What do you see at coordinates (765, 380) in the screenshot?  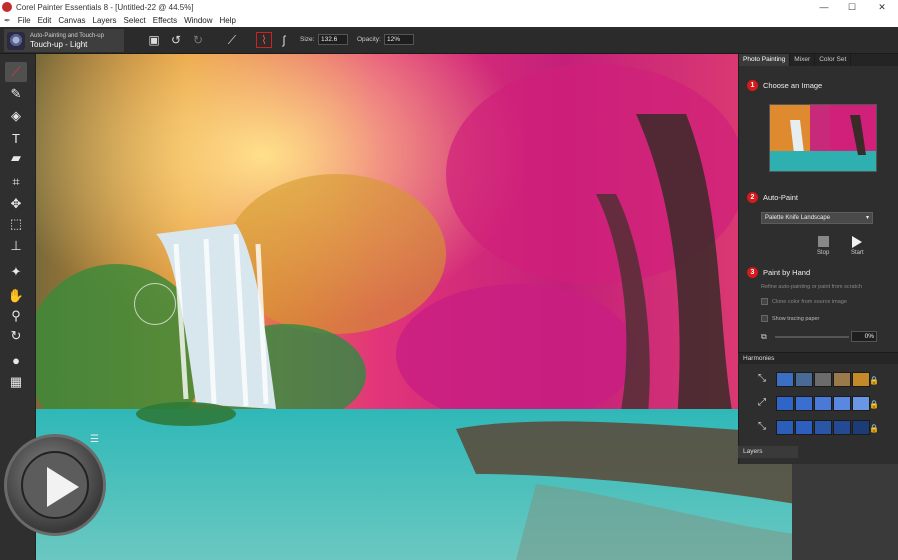 I see `harmony-complementary-icon: ⤡` at bounding box center [765, 380].